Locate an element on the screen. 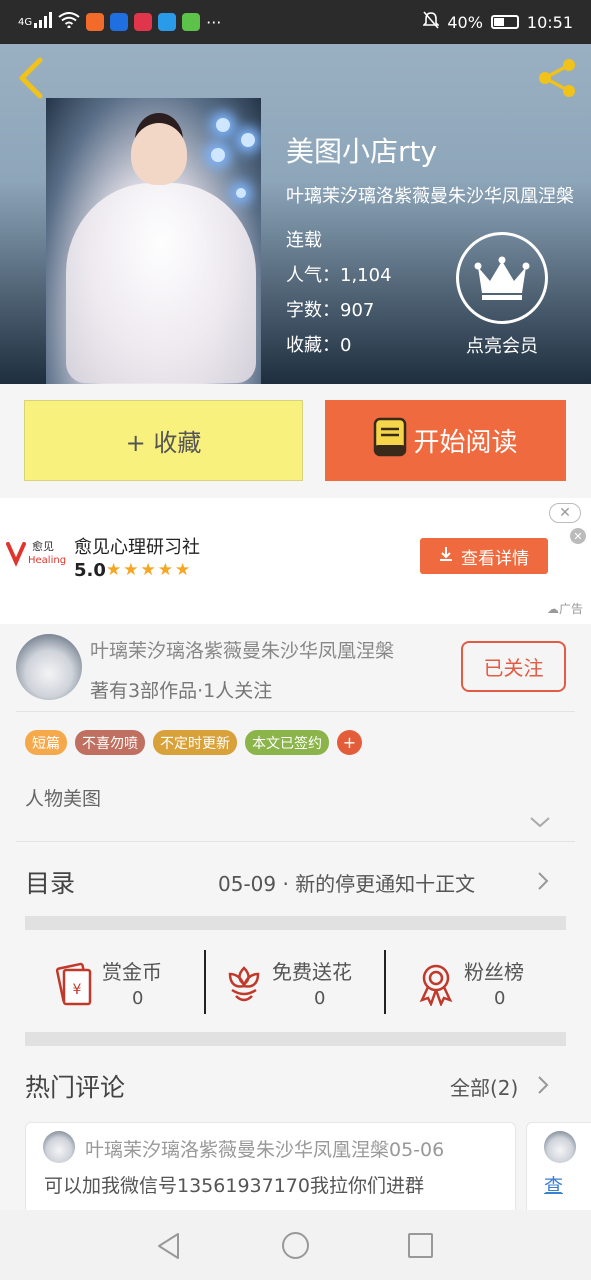 This screenshot has height=1280, width=591. chevron-down-icon is located at coordinates (540, 822).